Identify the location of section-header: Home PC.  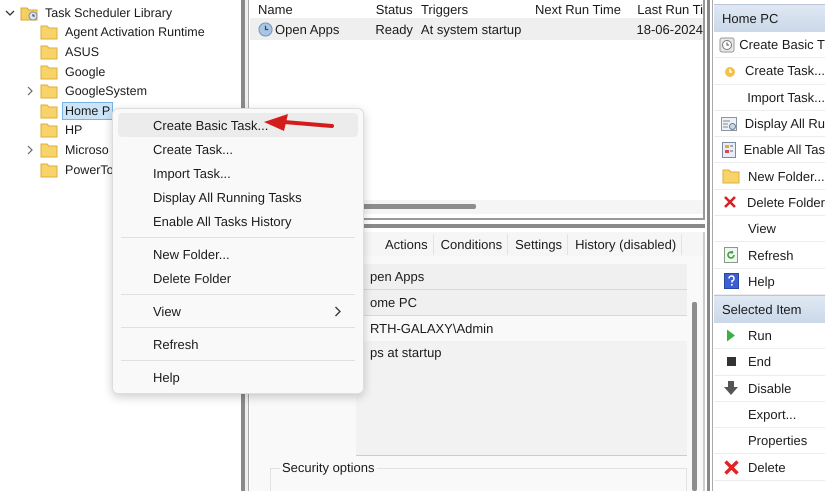
(769, 18).